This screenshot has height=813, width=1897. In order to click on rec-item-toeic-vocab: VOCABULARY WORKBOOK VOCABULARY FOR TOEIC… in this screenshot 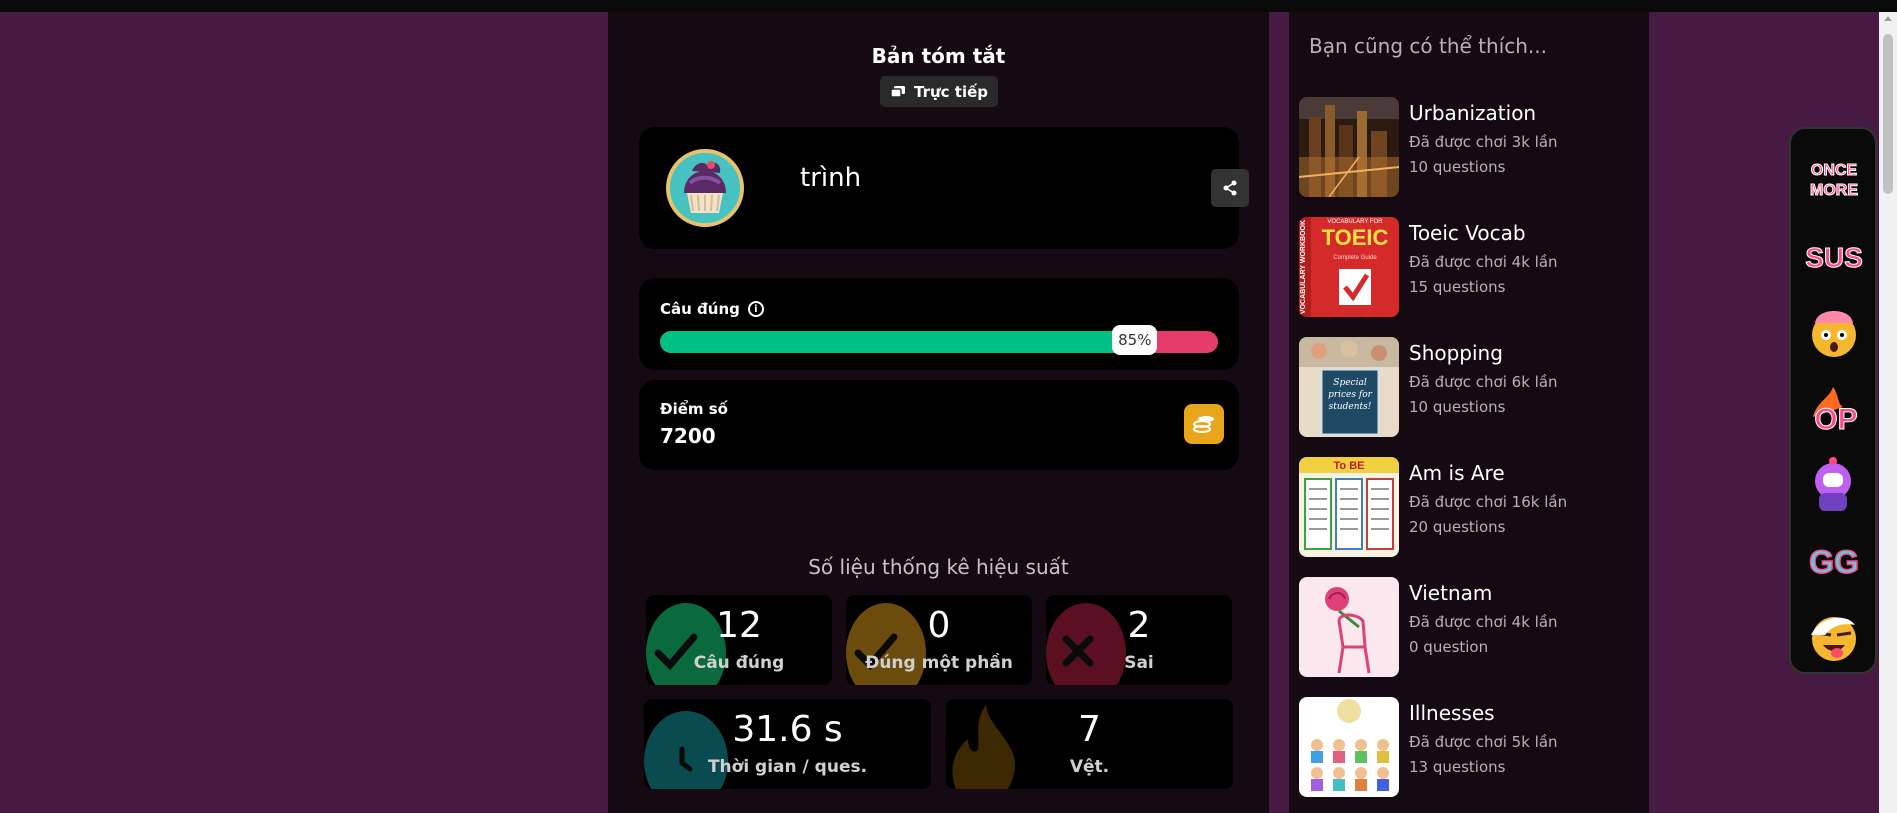, I will do `click(1469, 267)`.